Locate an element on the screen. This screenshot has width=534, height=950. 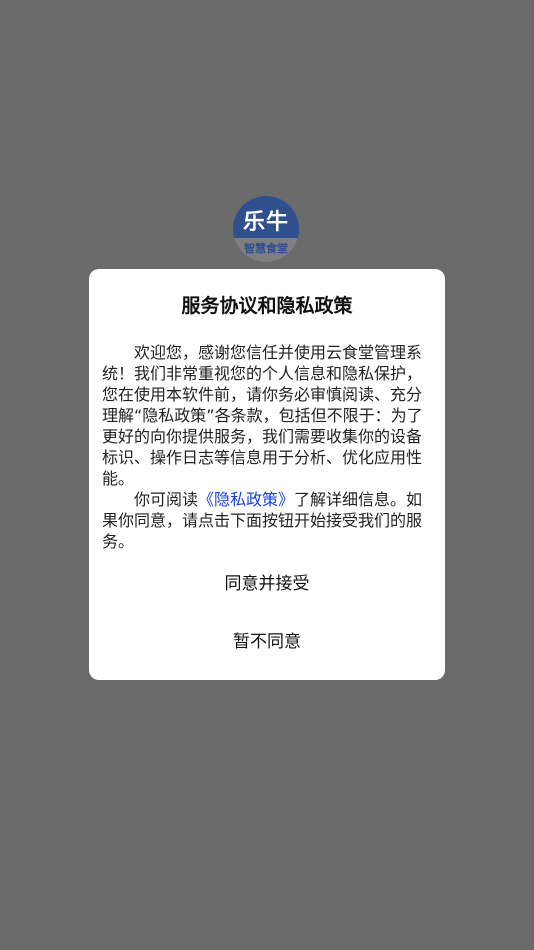
dialog-paragraph-2: 你可阅读《隐私政策》了解详细信息。如果你同意，请点击下面按钮开始接受我们的服务。 is located at coordinates (267, 520).